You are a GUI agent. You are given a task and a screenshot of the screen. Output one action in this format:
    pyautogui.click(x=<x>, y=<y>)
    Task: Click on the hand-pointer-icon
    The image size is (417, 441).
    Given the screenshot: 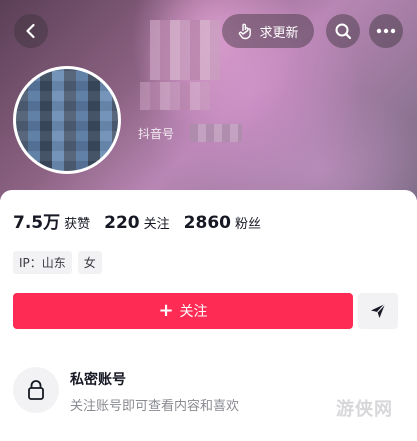 What is the action you would take?
    pyautogui.click(x=245, y=31)
    